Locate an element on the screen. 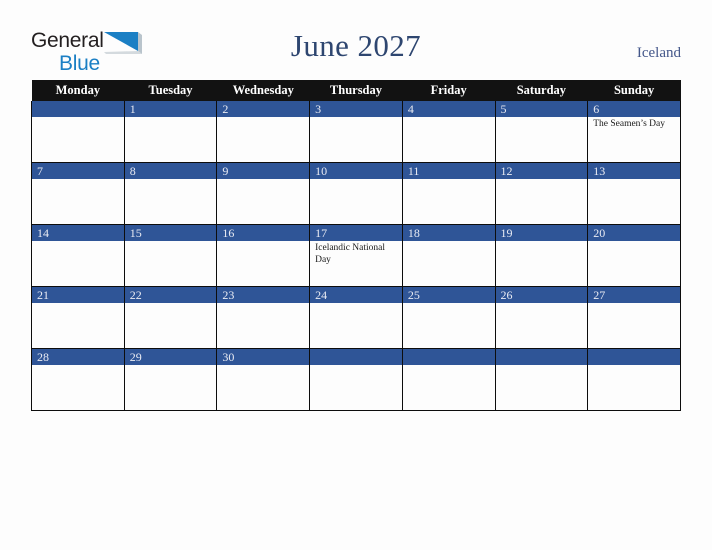 Image resolution: width=712 pixels, height=550 pixels. day-cell: 8 is located at coordinates (170, 193).